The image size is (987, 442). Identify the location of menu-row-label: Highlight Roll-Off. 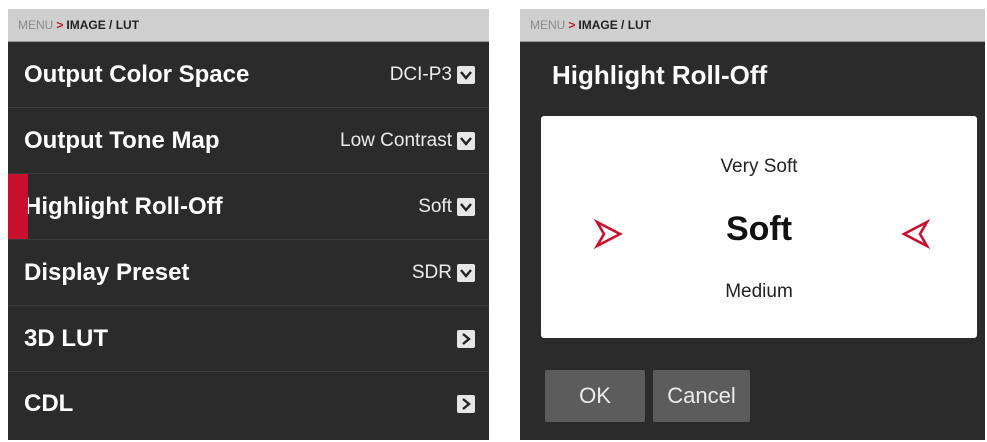
(123, 206).